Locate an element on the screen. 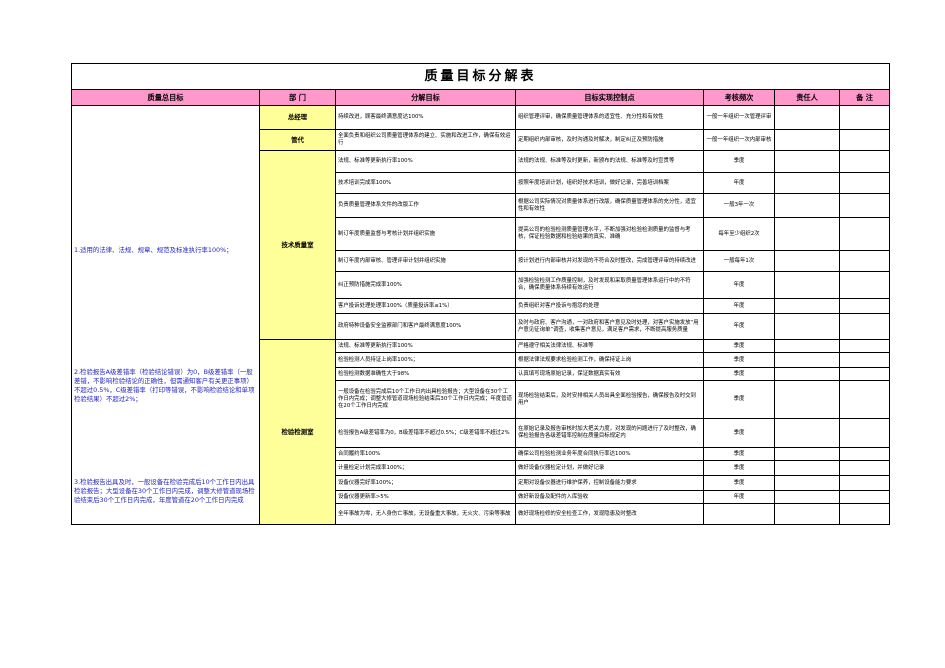  sub-target-cell: 合同履约率100% is located at coordinates (425, 454).